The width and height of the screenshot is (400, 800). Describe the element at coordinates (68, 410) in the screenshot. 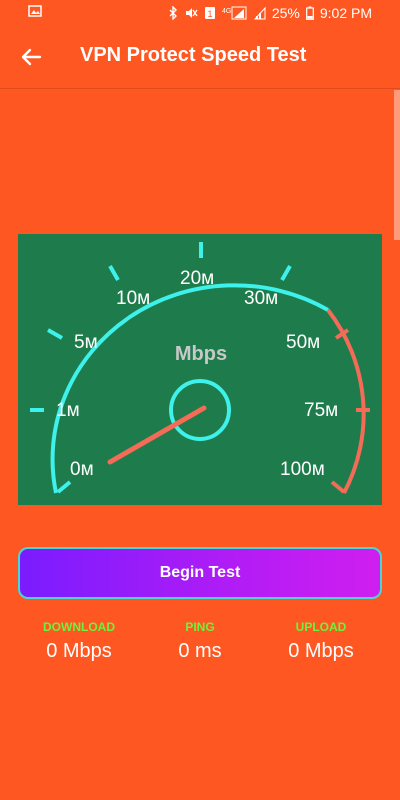

I see `tick-label-1: 1м` at that location.